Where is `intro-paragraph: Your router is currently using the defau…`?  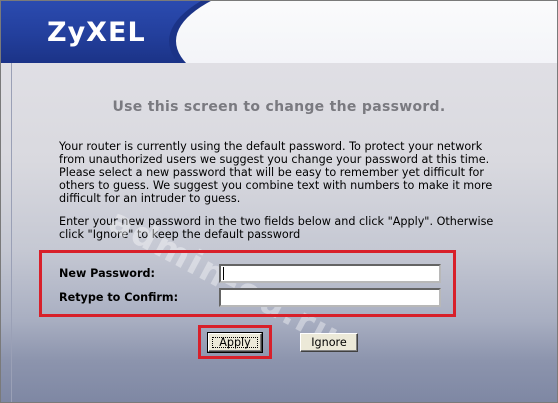 intro-paragraph: Your router is currently using the defau… is located at coordinates (276, 172).